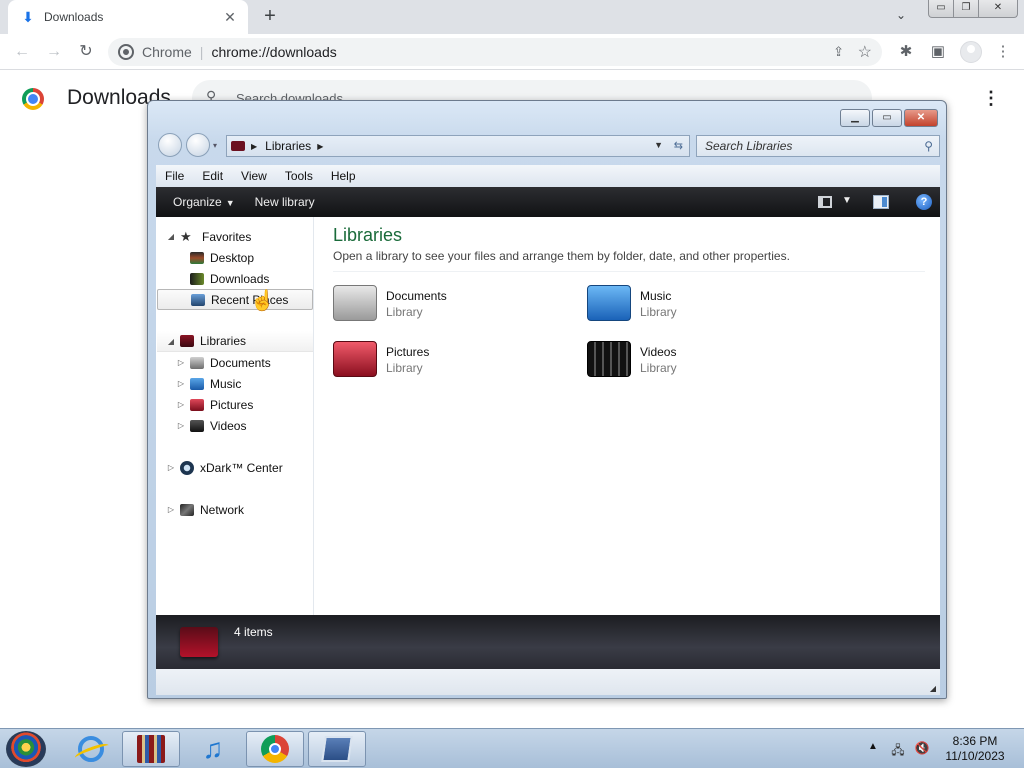  What do you see at coordinates (197, 425) in the screenshot?
I see `videos-icon` at bounding box center [197, 425].